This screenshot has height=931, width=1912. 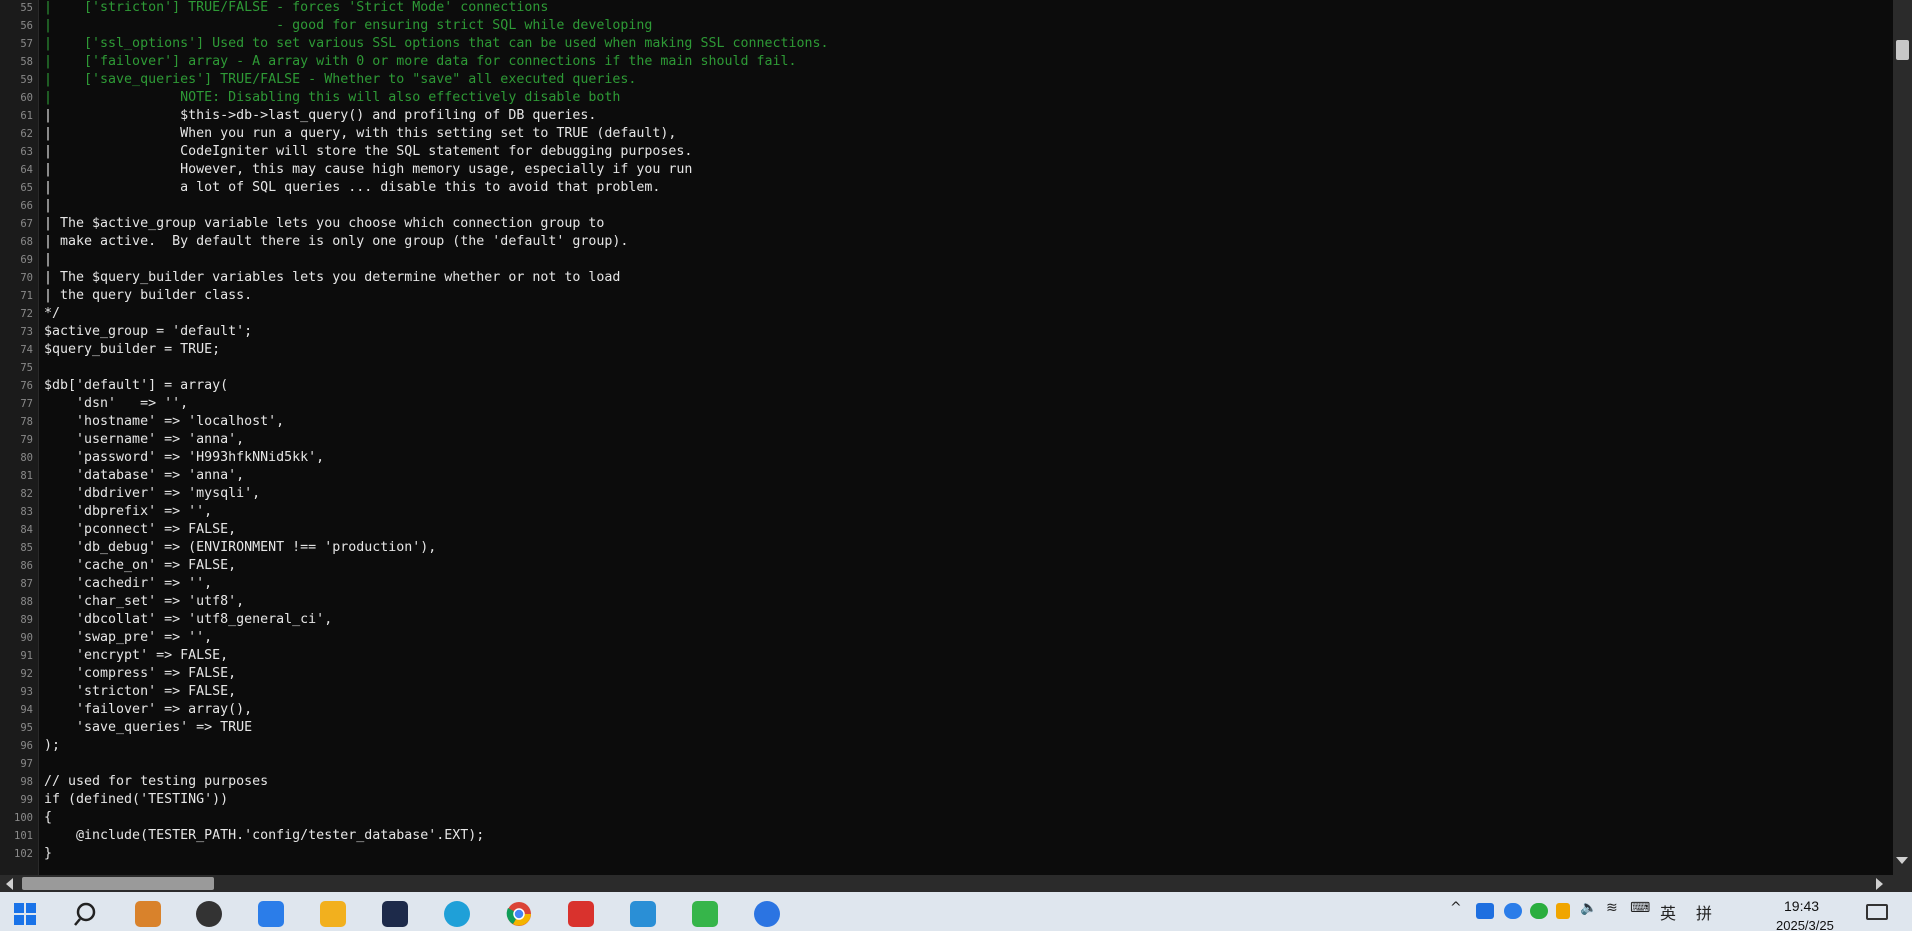 What do you see at coordinates (946, 883) in the screenshot?
I see `horizontal-scrollbar` at bounding box center [946, 883].